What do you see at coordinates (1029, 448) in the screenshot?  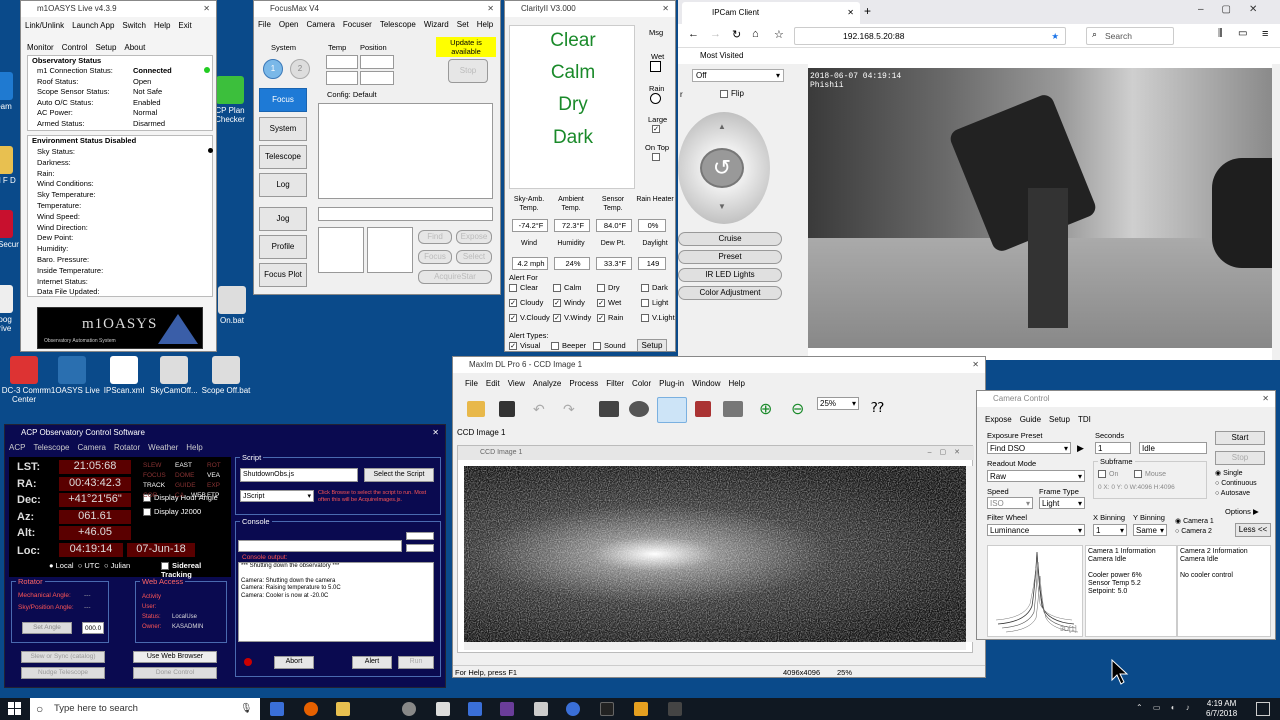 I see `exposure-preset-select: Find DSO ▾` at bounding box center [1029, 448].